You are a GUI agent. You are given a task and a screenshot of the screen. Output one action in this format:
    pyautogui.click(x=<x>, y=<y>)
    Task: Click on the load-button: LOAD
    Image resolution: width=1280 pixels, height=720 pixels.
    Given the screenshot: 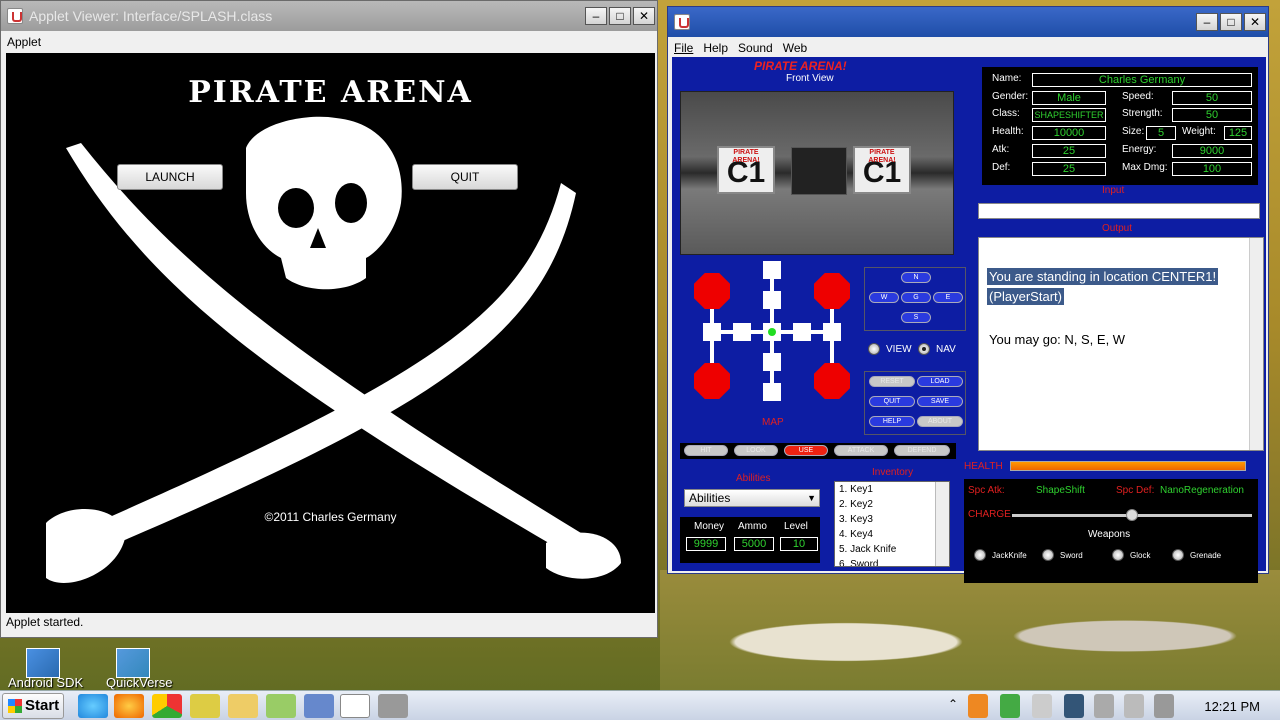 What is the action you would take?
    pyautogui.click(x=940, y=381)
    